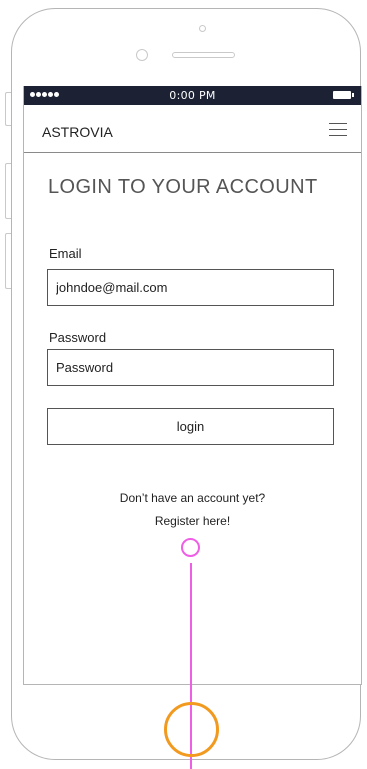 This screenshot has height=769, width=367. Describe the element at coordinates (78, 337) in the screenshot. I see `password-label: Password` at that location.